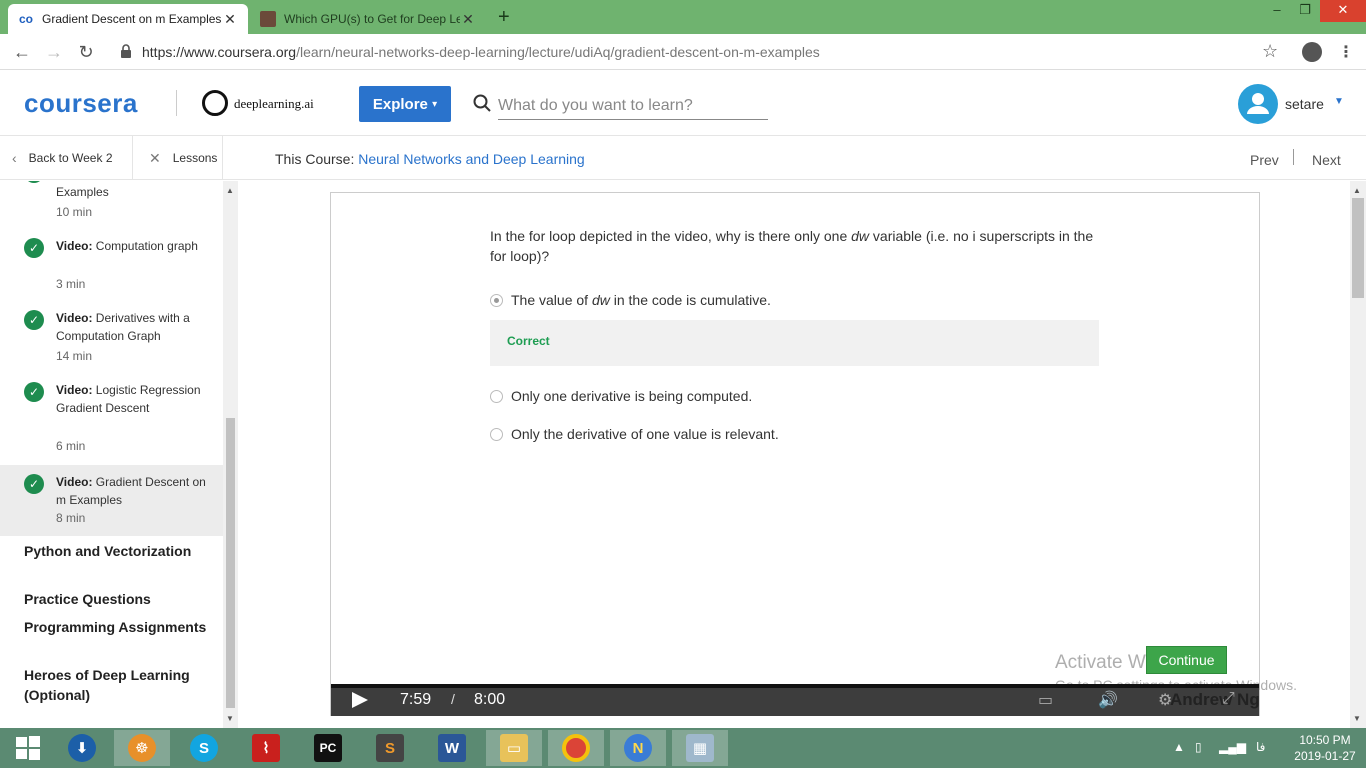  What do you see at coordinates (142, 748) in the screenshot?
I see `taskbar-app: ☸` at bounding box center [142, 748].